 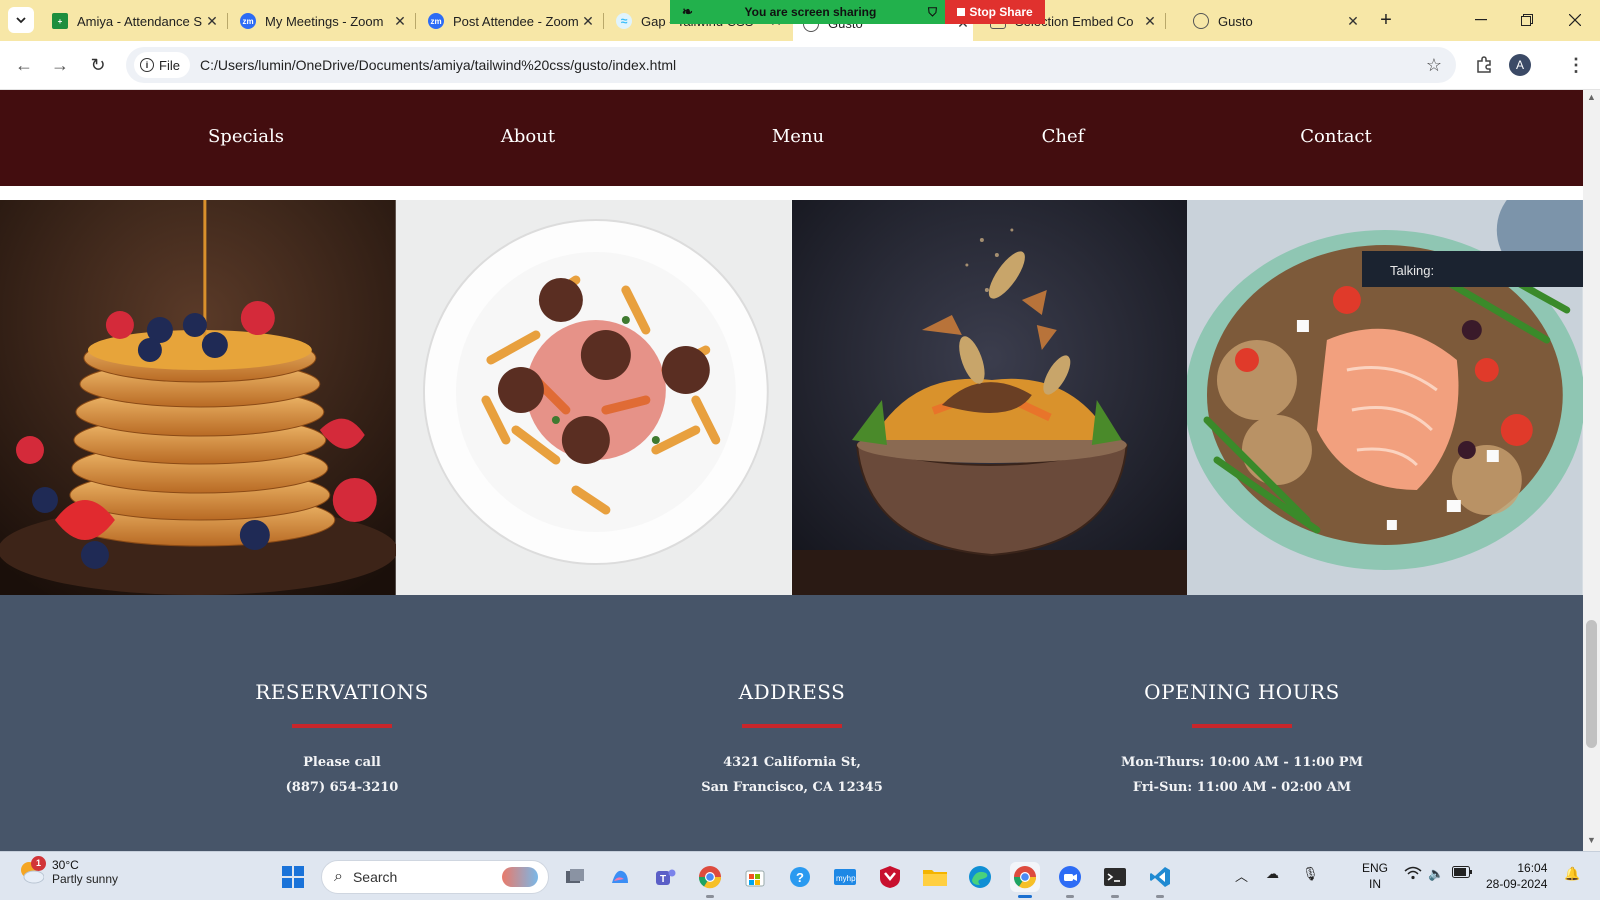 I want to click on nav-about: About, so click(x=528, y=136).